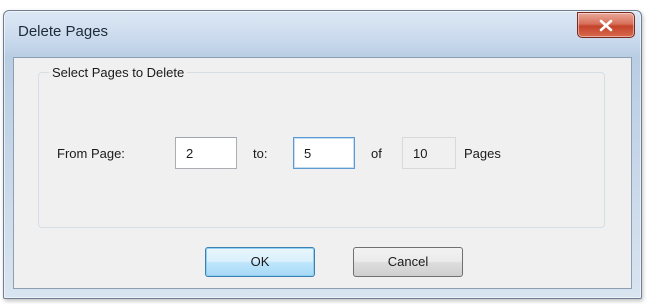 The image size is (647, 304). I want to click on close-x-icon, so click(606, 25).